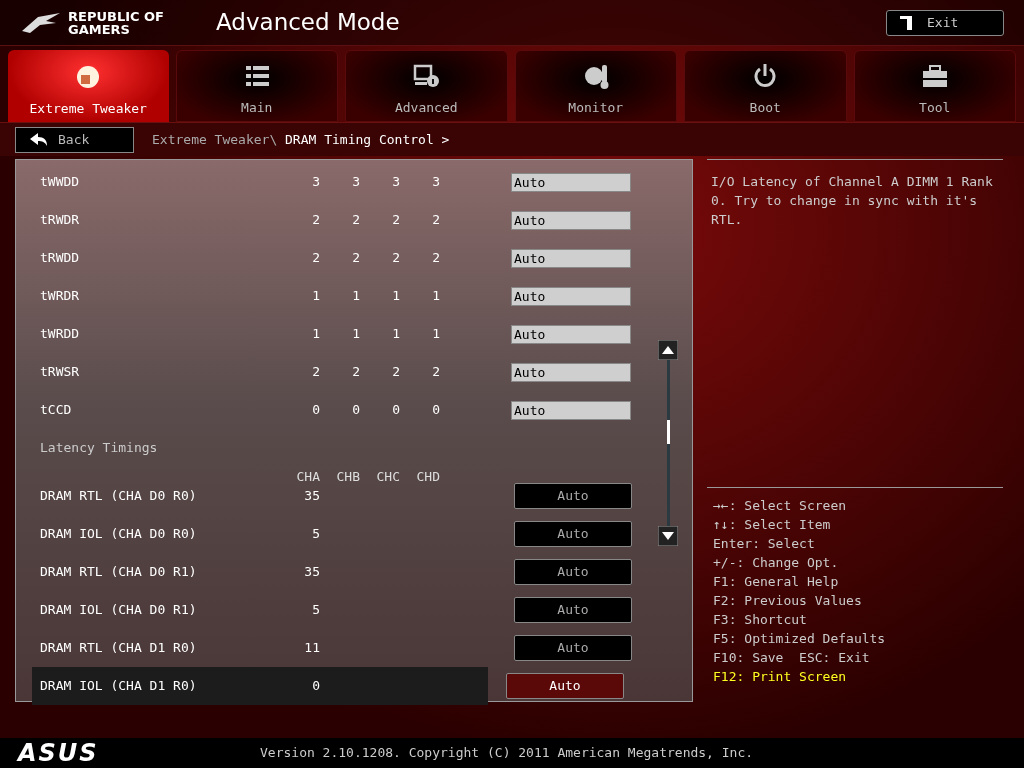  I want to click on setting-name: tWRDD, so click(160, 334).